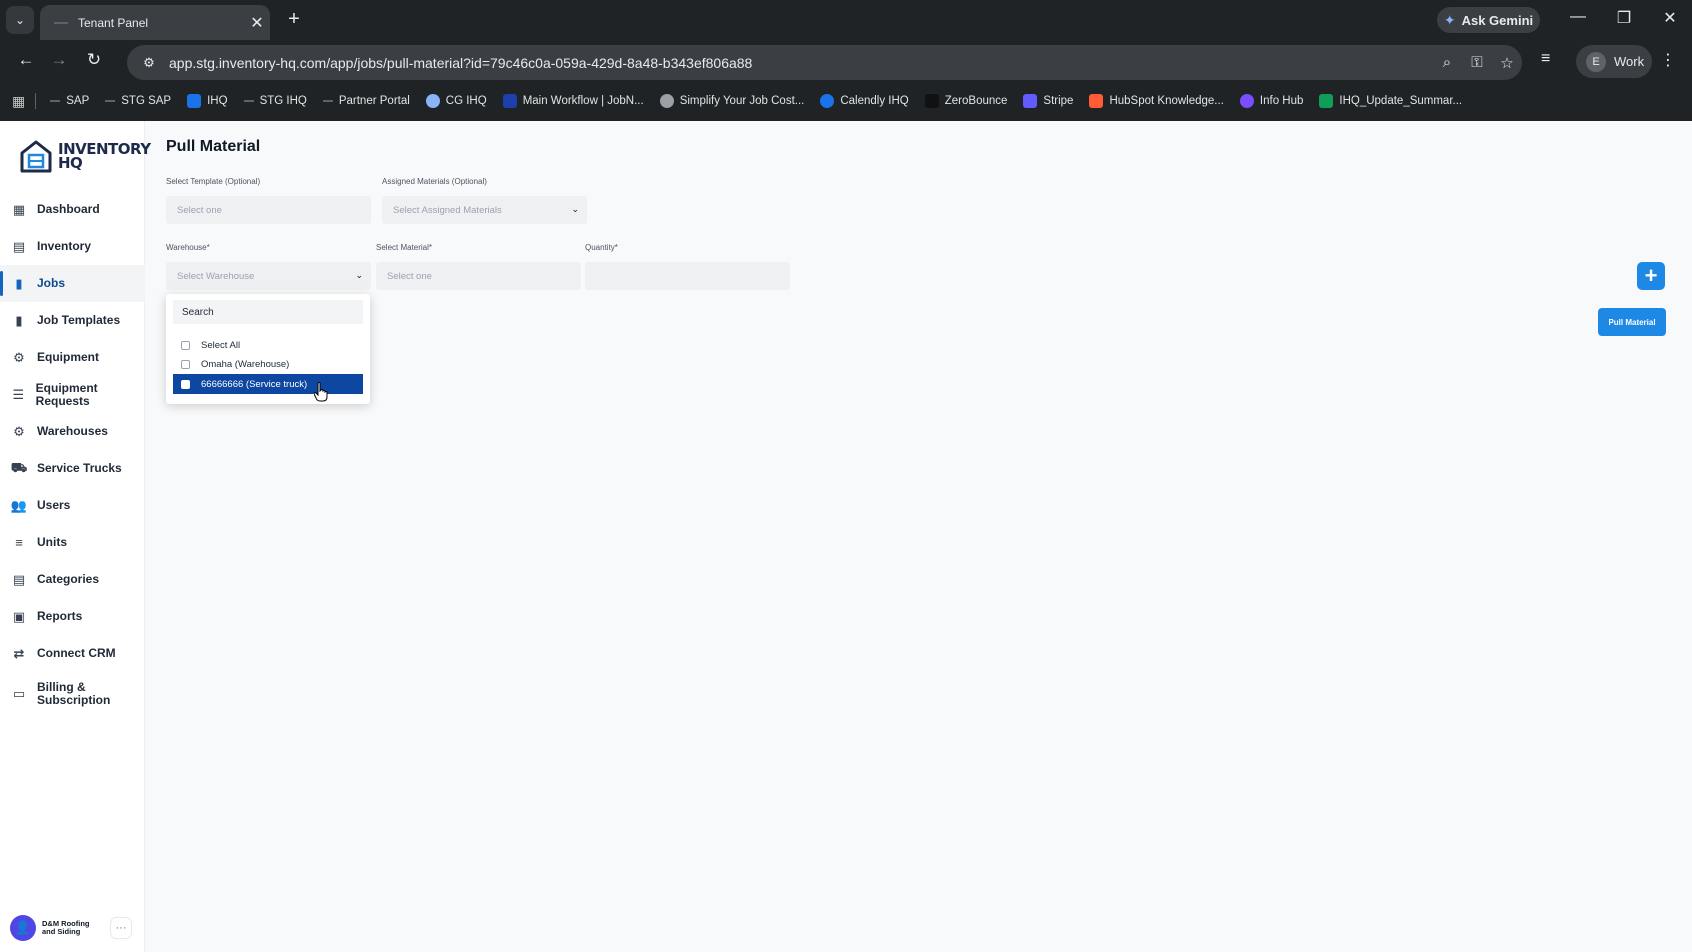 The image size is (1692, 952). I want to click on org-avatar-icon: 👤, so click(23, 928).